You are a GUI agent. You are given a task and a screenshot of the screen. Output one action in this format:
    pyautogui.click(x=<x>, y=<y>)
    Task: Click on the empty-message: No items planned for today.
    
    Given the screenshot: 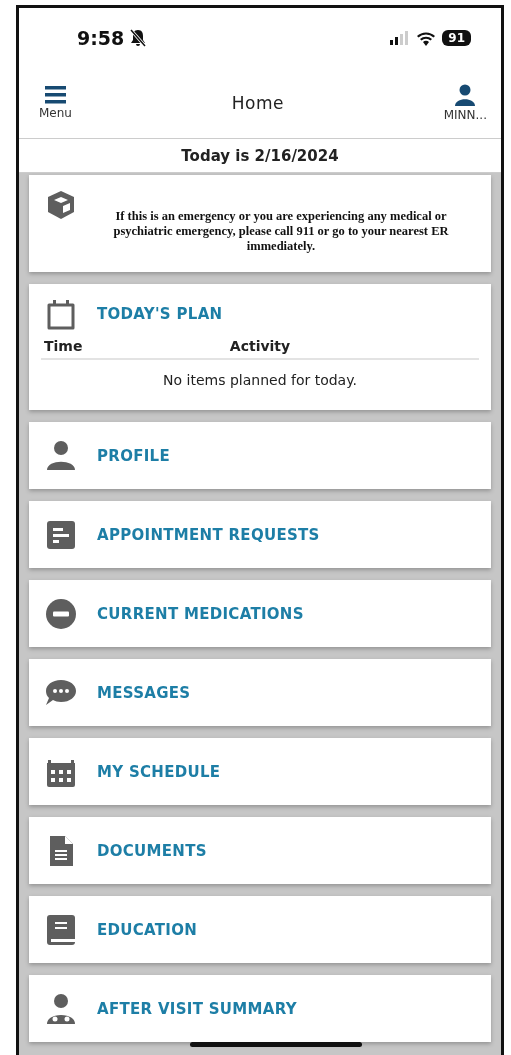 What is the action you would take?
    pyautogui.click(x=260, y=380)
    